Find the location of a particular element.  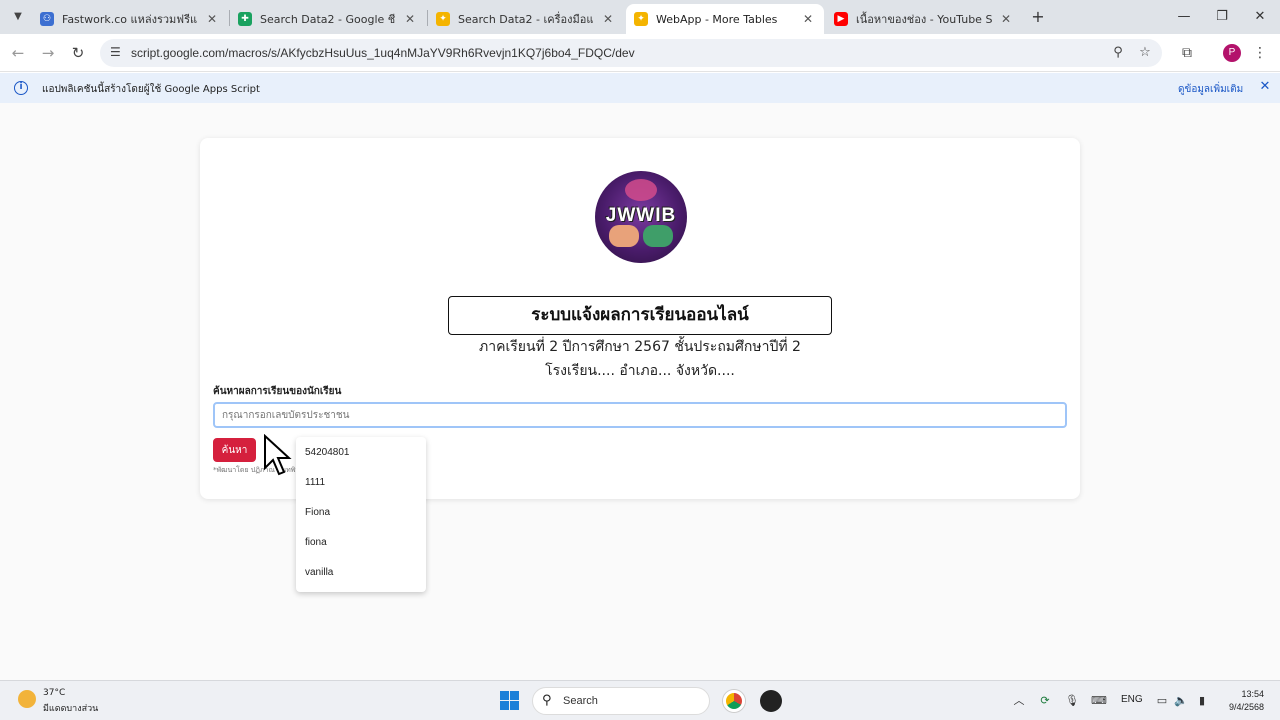

profile-avatar: P is located at coordinates (1232, 53).